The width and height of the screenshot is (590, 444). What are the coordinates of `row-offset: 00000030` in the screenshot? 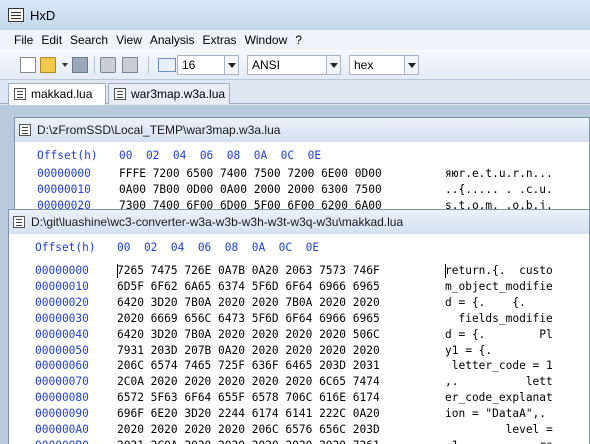 It's located at (62, 318).